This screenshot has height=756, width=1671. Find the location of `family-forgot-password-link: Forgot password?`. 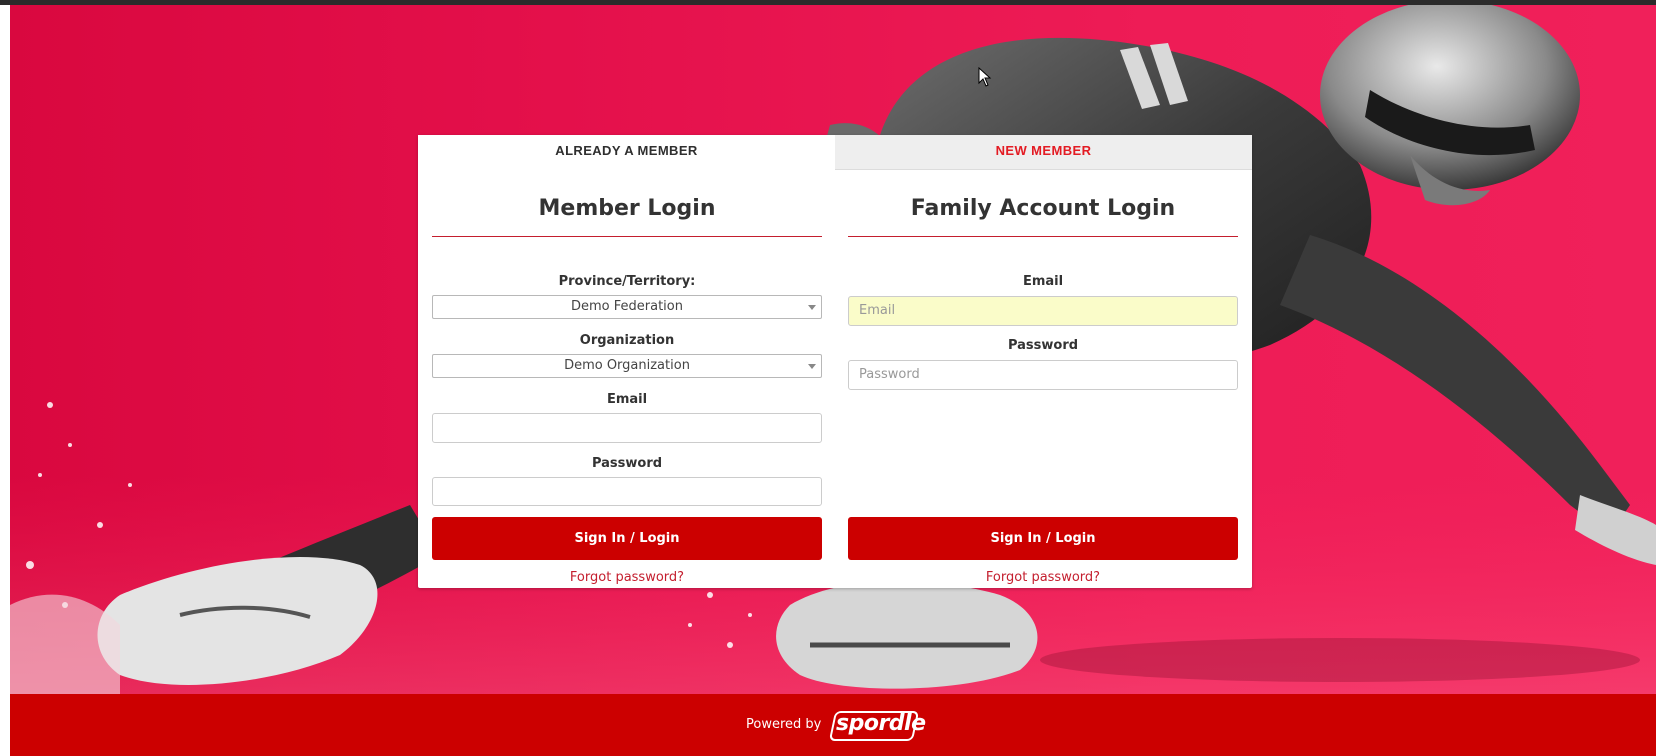

family-forgot-password-link: Forgot password? is located at coordinates (1043, 577).